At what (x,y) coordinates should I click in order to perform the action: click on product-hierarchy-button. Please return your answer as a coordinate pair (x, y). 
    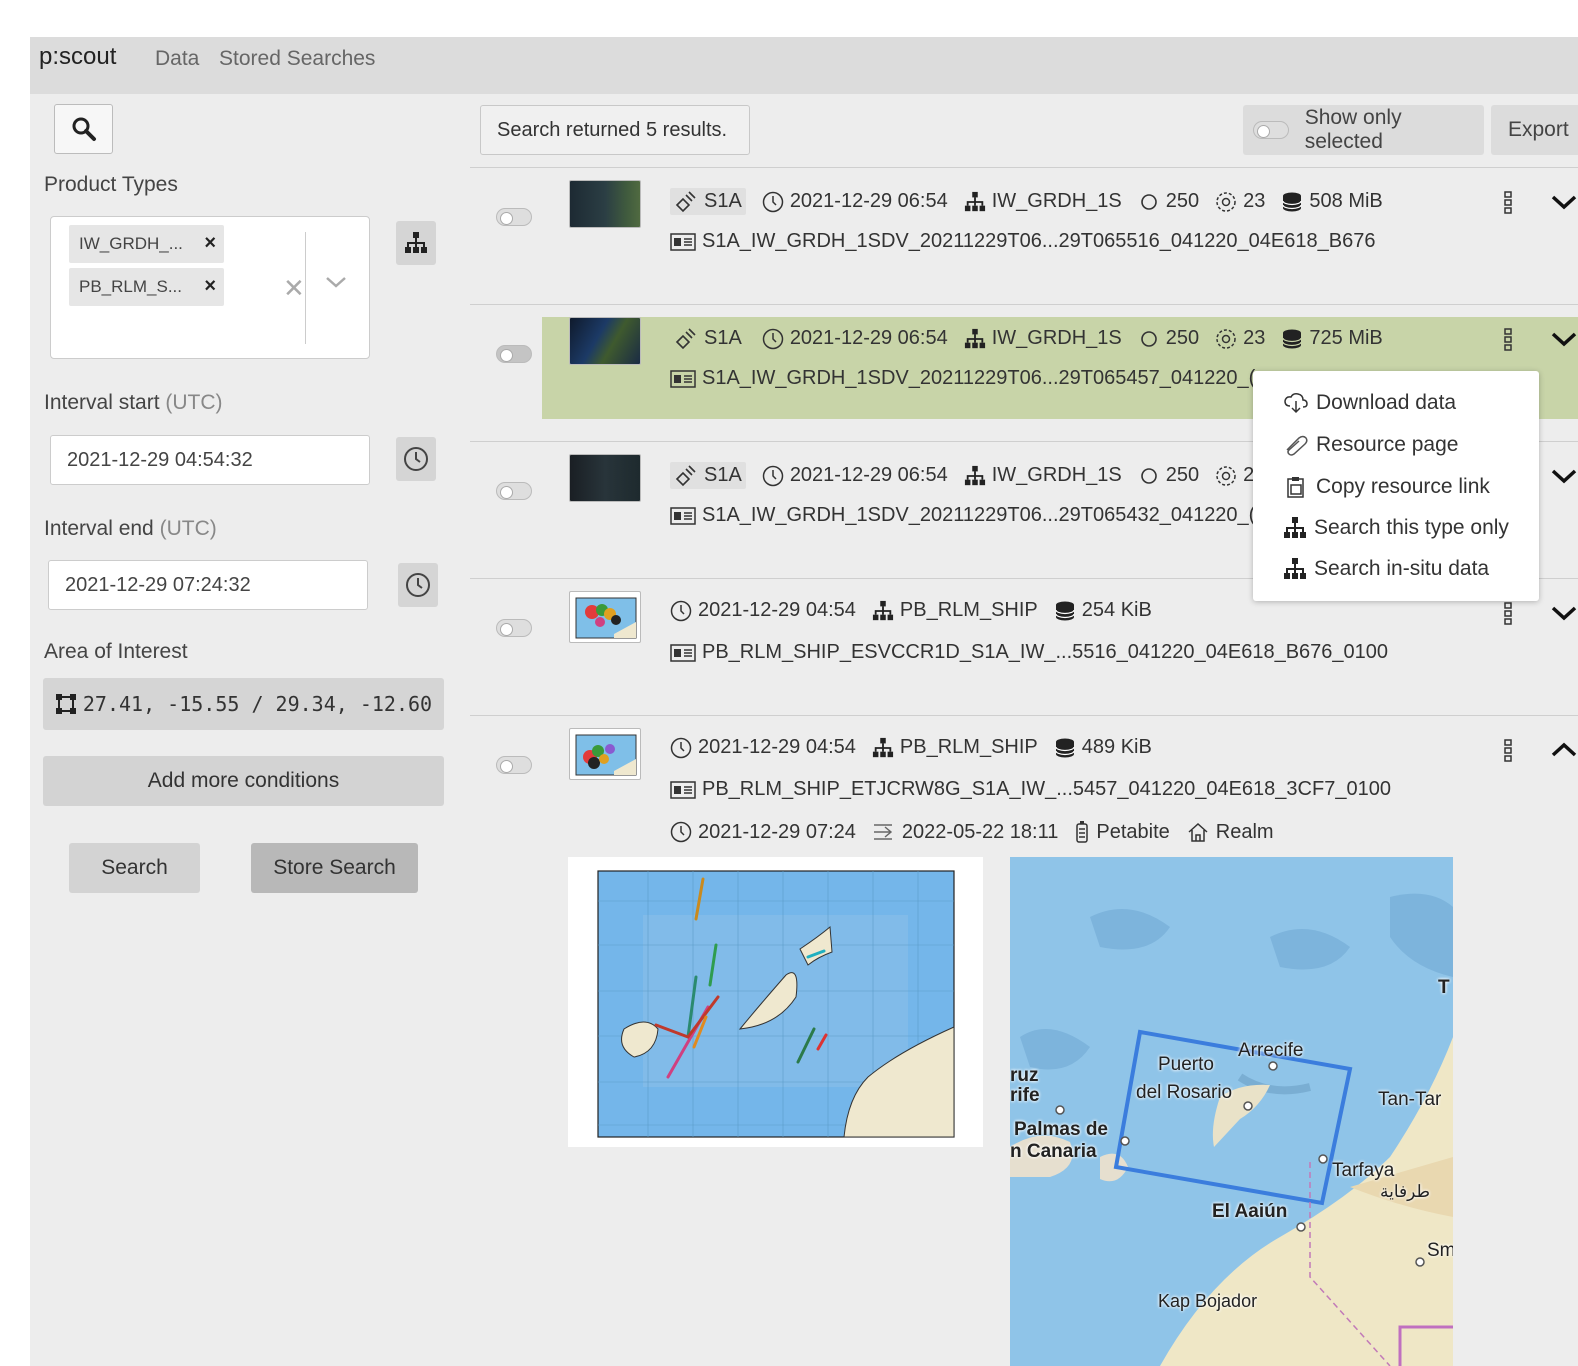
    Looking at the image, I should click on (416, 243).